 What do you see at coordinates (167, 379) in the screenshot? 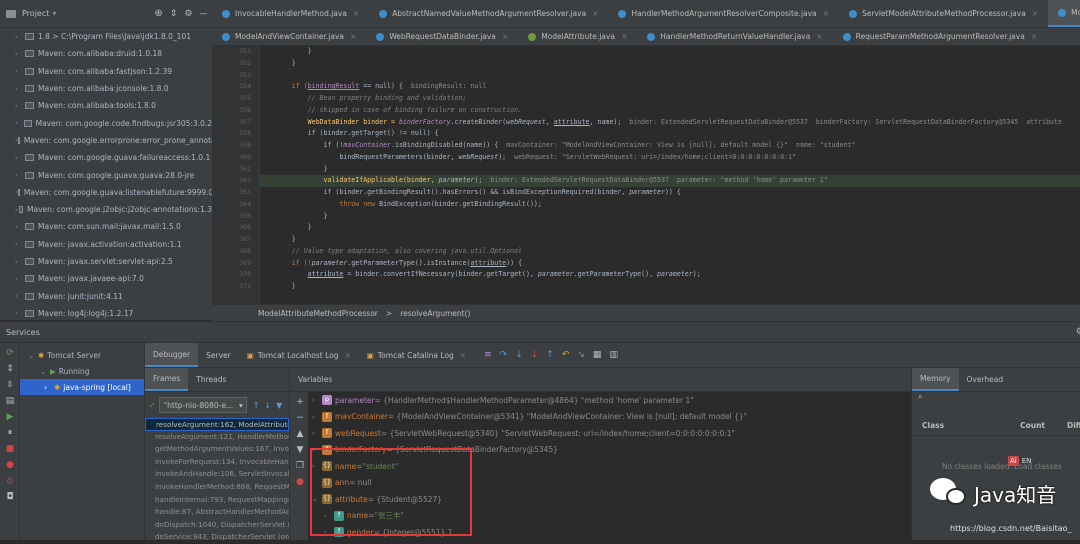
I see `tab-frames: Frames` at bounding box center [167, 379].